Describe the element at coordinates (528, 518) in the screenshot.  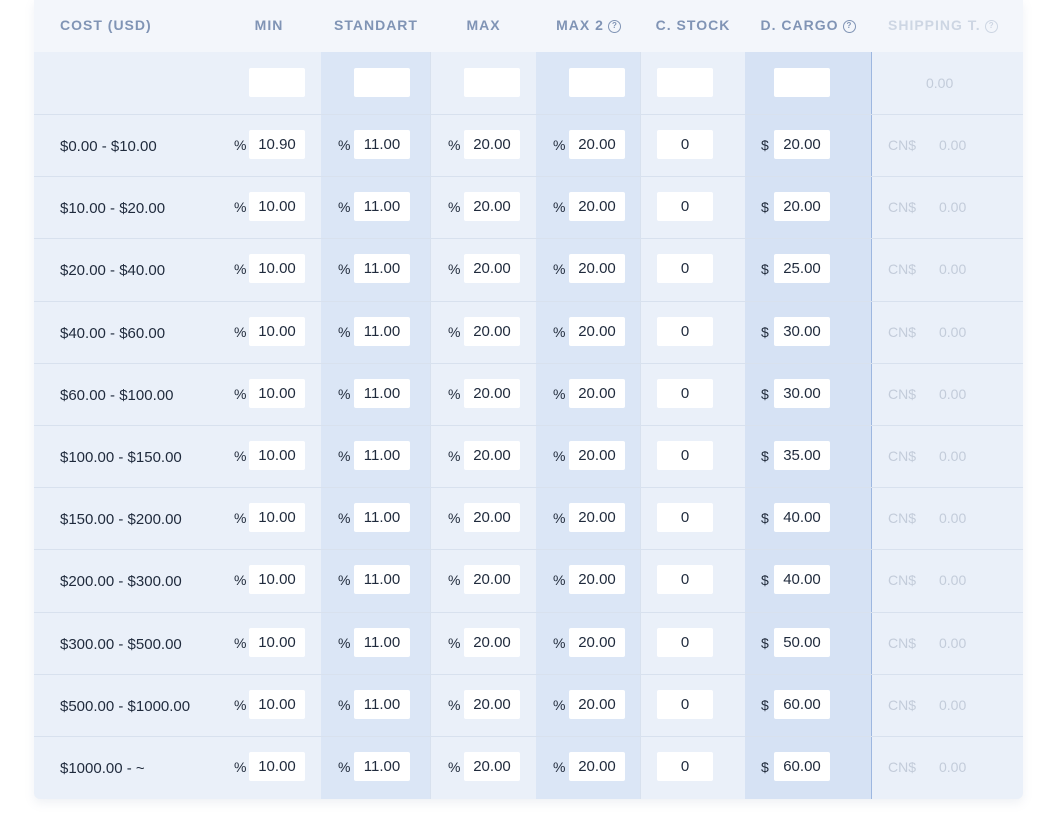
I see `table-row: $150.00 - $200.00%%%% $ CN$ 0.00` at that location.